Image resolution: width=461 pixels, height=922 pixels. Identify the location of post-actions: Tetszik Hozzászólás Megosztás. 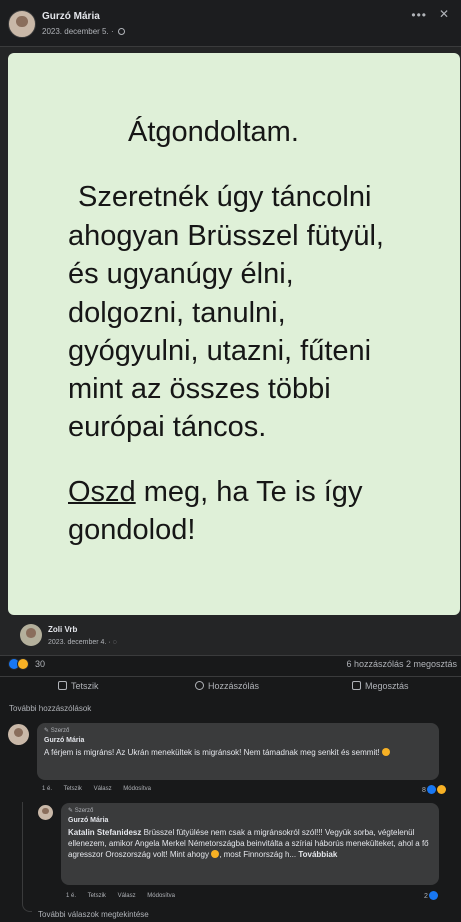
(230, 687).